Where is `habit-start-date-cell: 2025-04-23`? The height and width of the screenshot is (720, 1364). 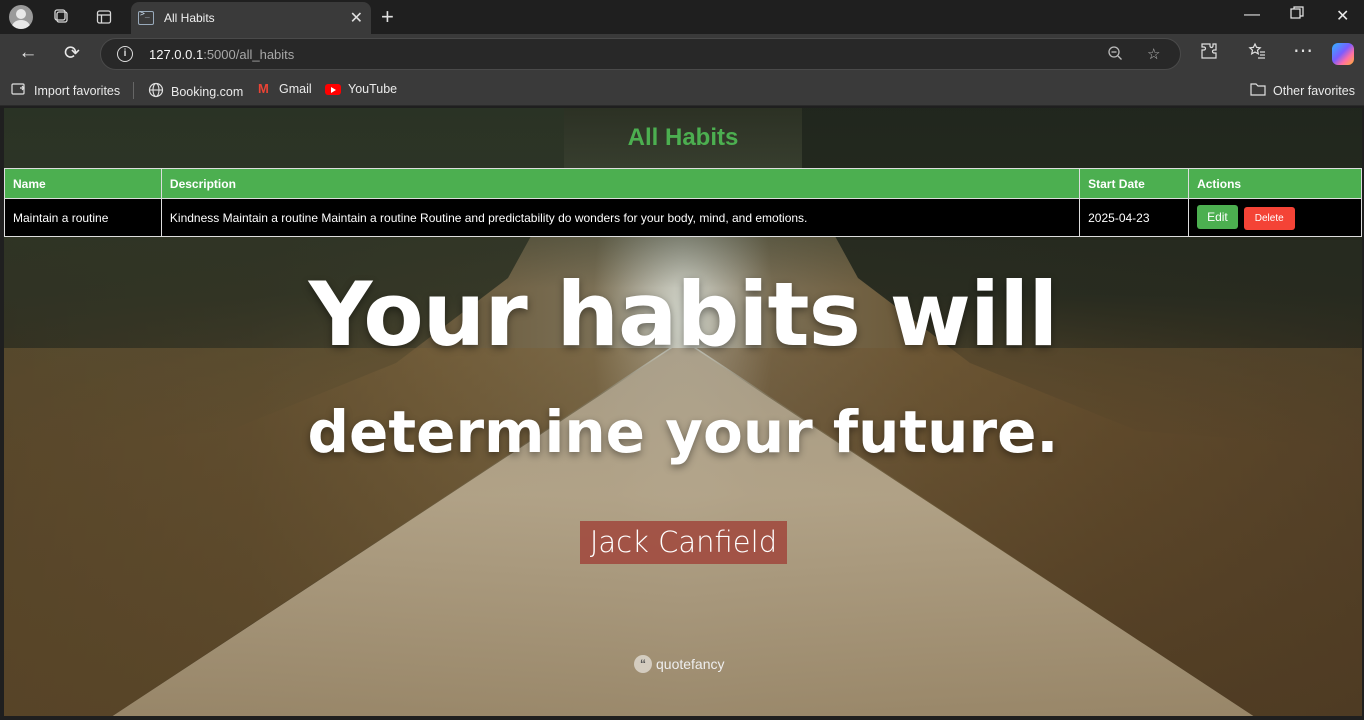 habit-start-date-cell: 2025-04-23 is located at coordinates (1134, 217).